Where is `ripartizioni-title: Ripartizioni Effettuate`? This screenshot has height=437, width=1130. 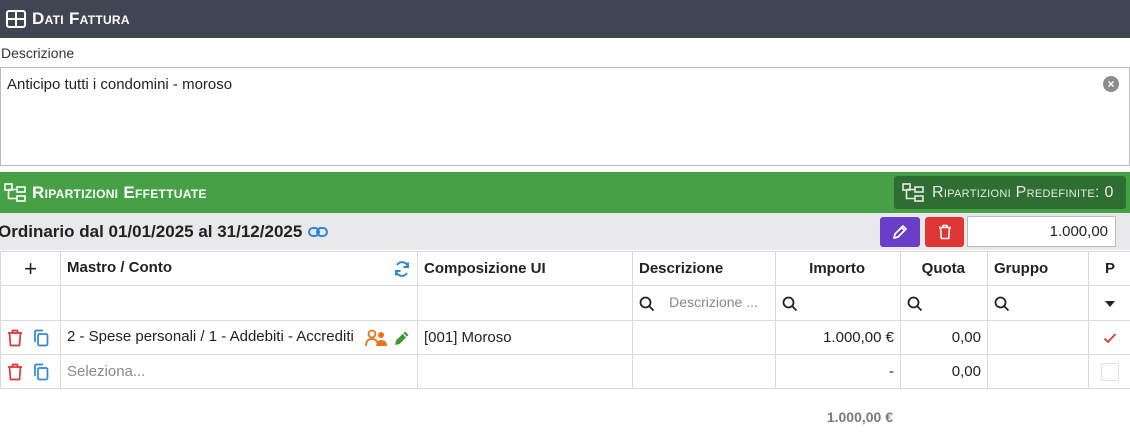
ripartizioni-title: Ripartizioni Effettuate is located at coordinates (119, 192).